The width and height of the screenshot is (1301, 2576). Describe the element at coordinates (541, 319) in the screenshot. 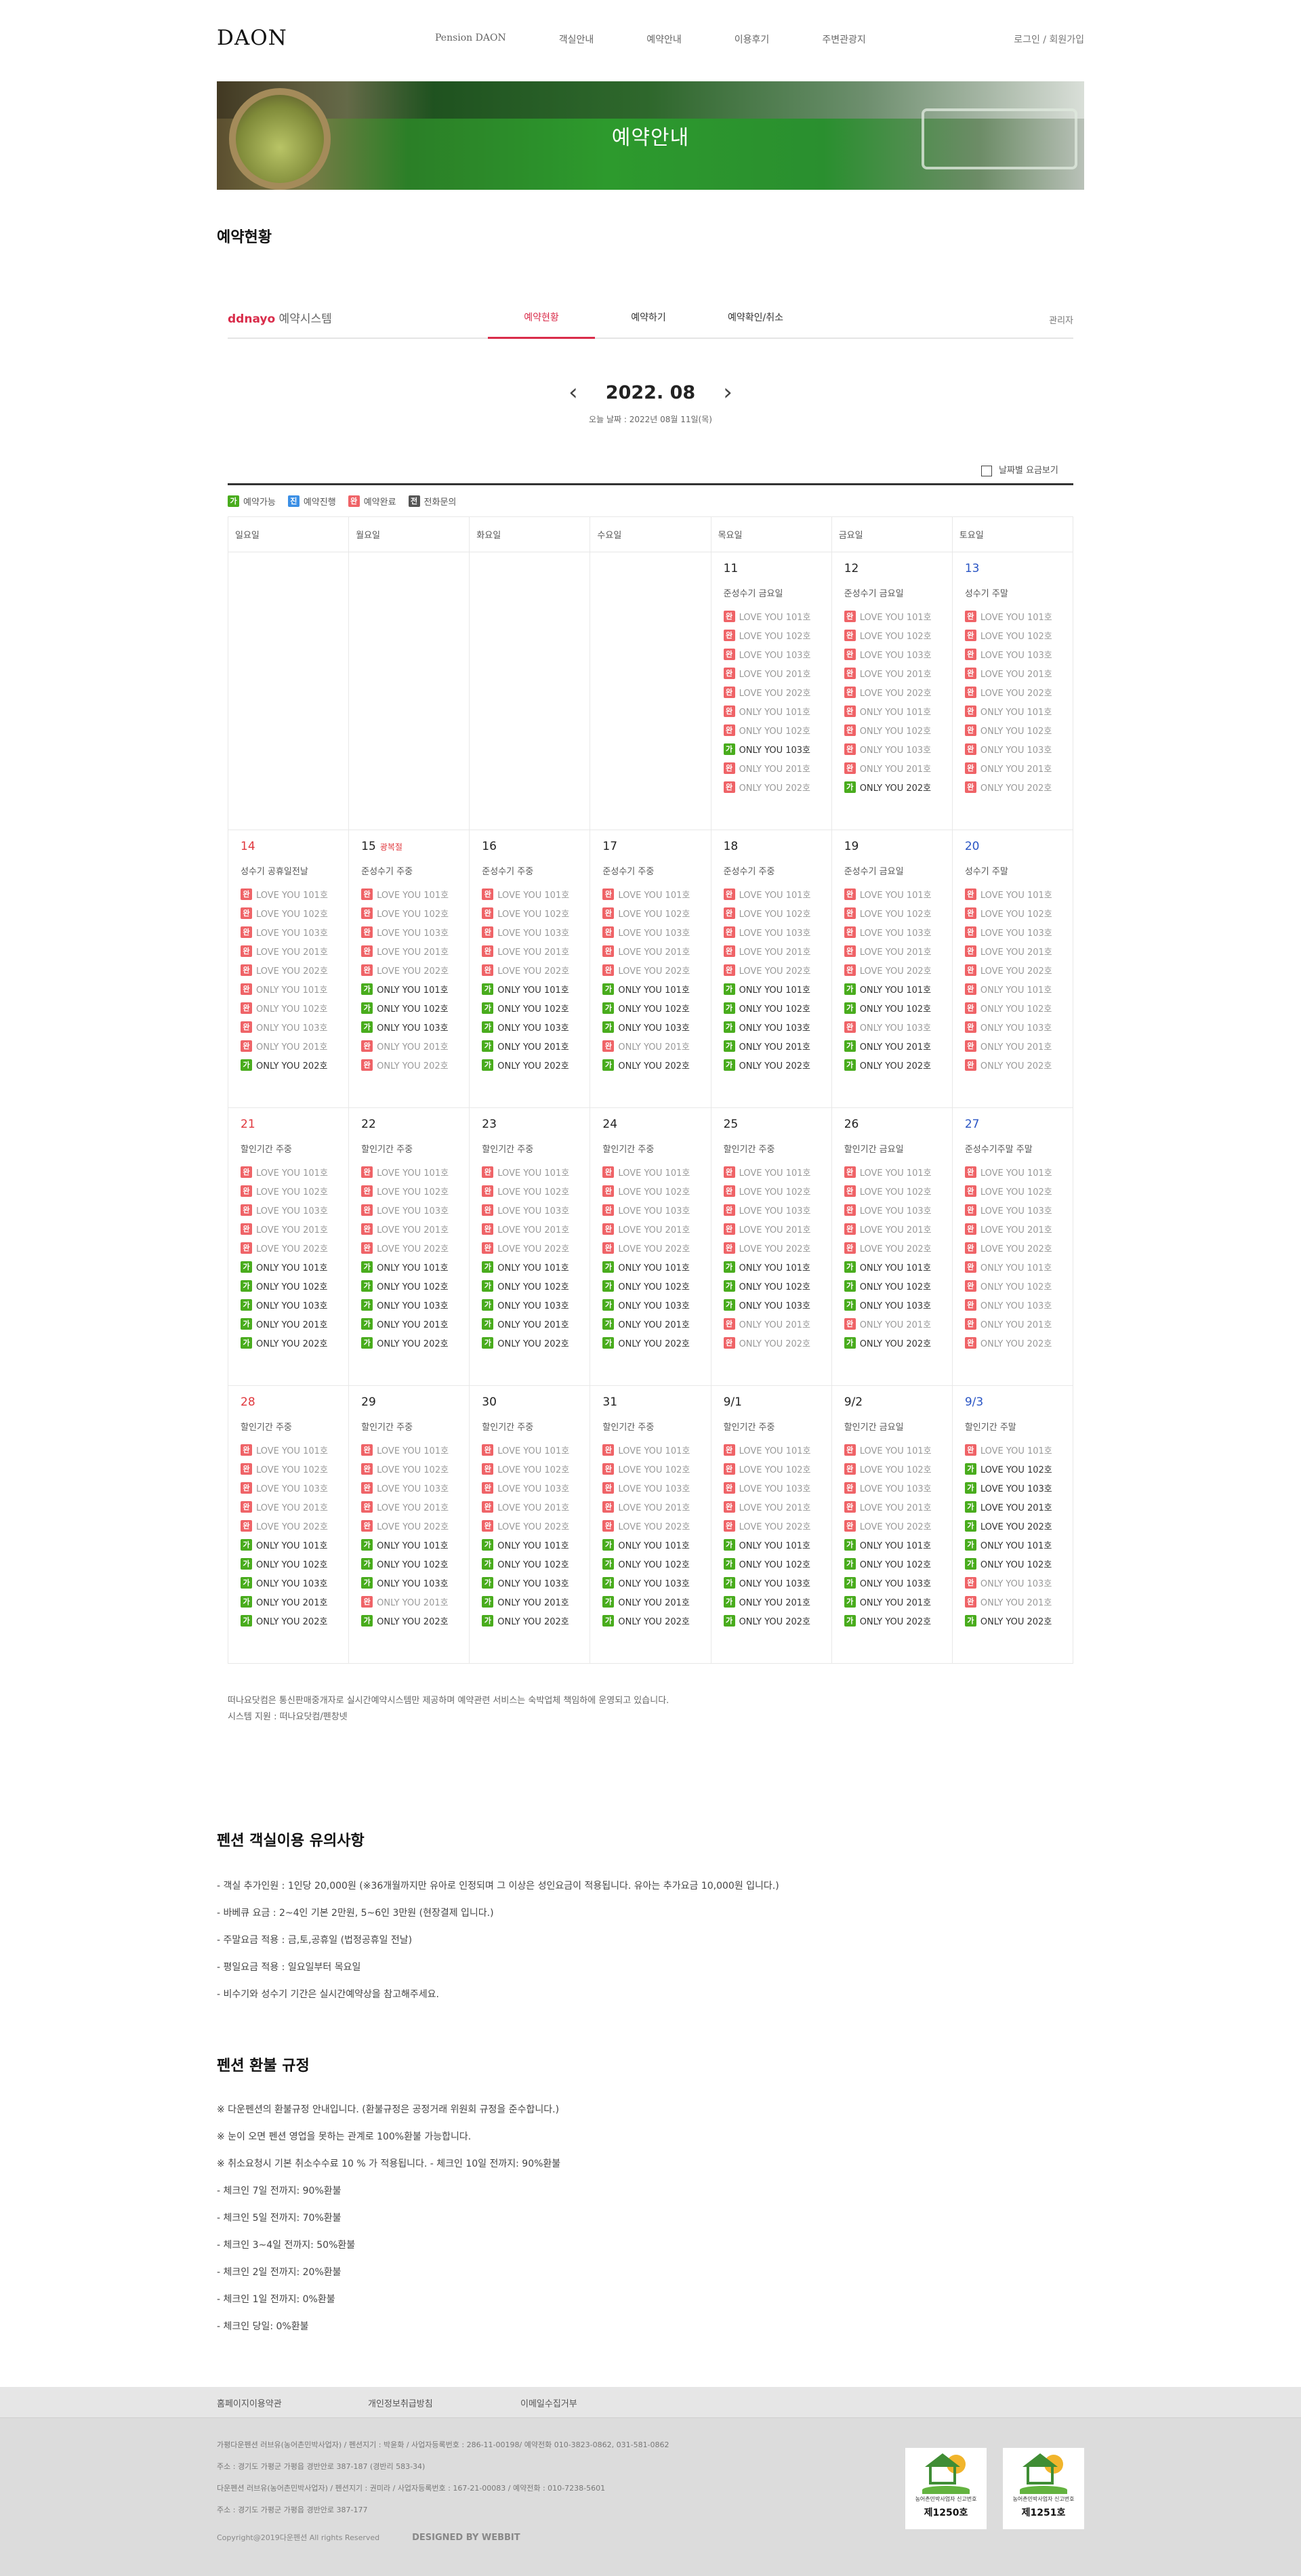

I see `tab-status: 예약현황` at that location.